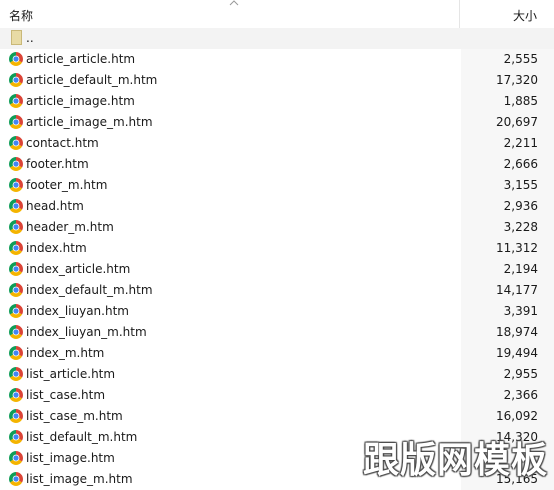 The height and width of the screenshot is (490, 554). I want to click on file-name: article_default_m.htm, so click(92, 80).